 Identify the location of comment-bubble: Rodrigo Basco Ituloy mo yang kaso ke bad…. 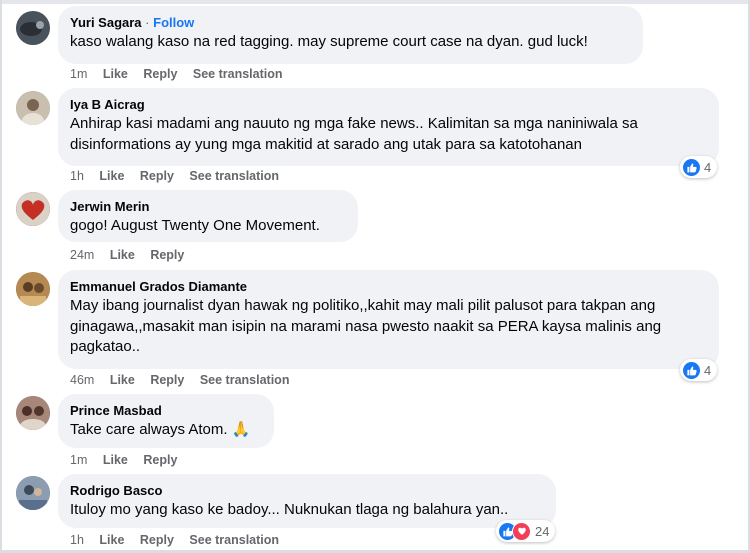
(307, 501).